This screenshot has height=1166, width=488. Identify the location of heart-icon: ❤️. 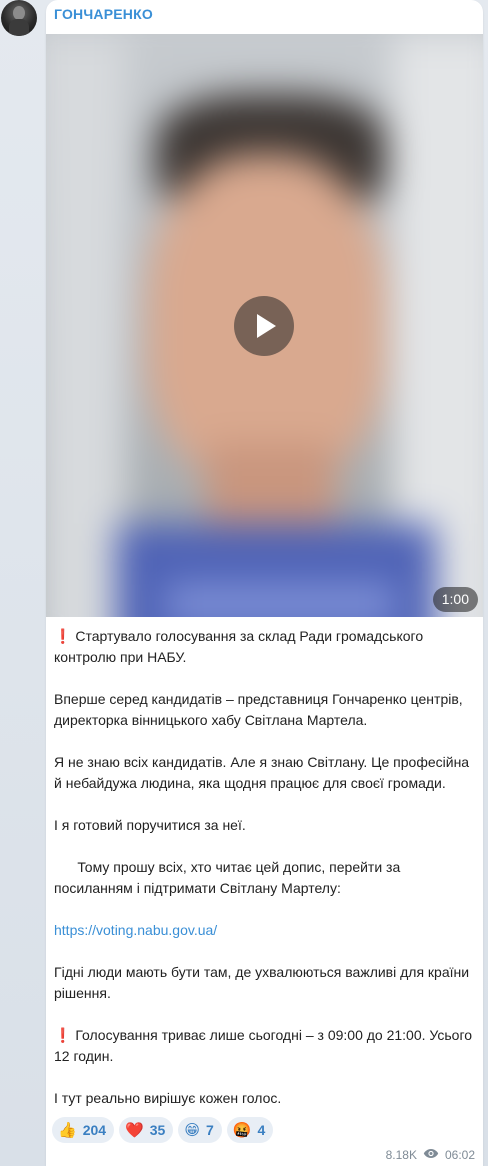
(134, 1130).